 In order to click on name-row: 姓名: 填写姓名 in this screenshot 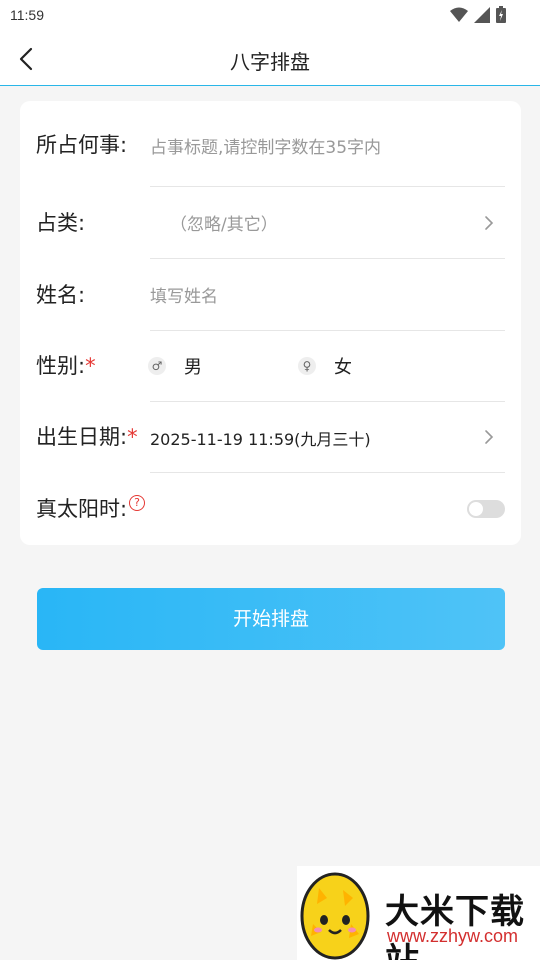, I will do `click(270, 295)`.